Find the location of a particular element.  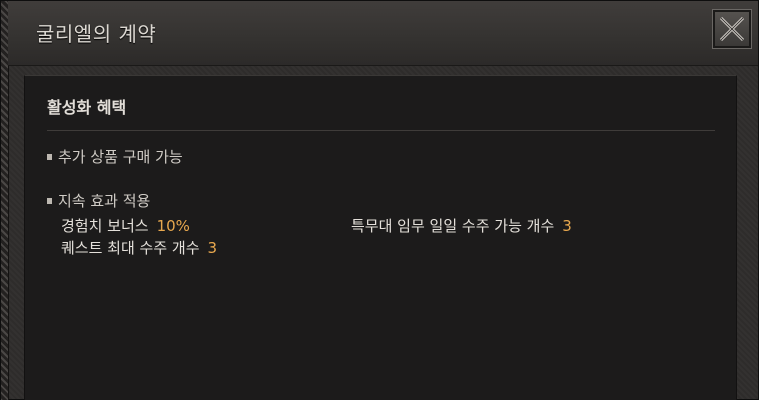

effect-value: 10% is located at coordinates (173, 226).